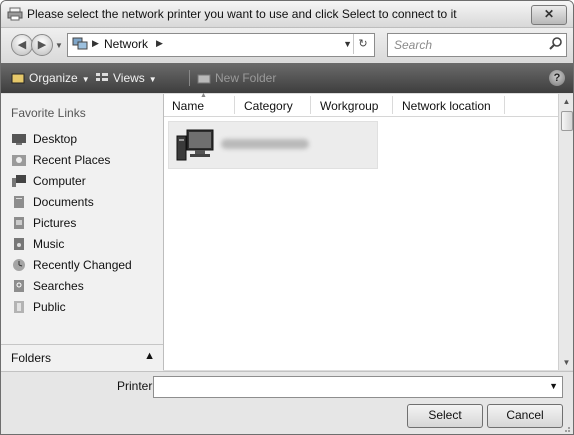  What do you see at coordinates (362, 44) in the screenshot?
I see `refresh-icon: ↻` at bounding box center [362, 44].